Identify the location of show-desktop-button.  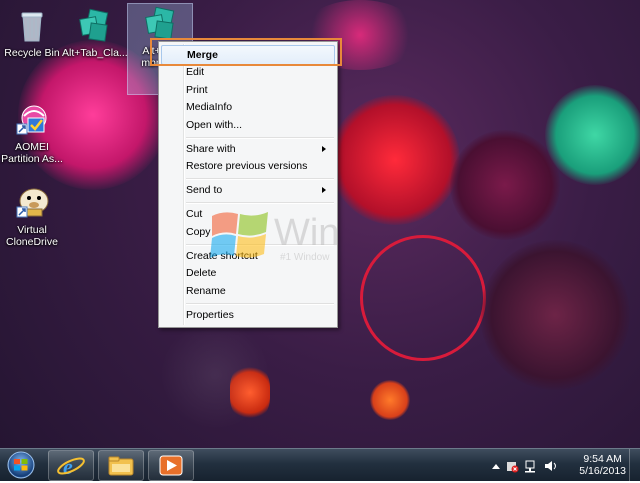
(634, 465).